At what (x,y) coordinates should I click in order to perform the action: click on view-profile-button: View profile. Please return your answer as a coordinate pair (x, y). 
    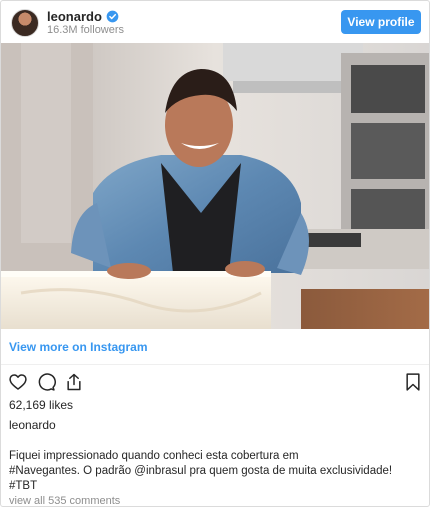
    Looking at the image, I should click on (381, 22).